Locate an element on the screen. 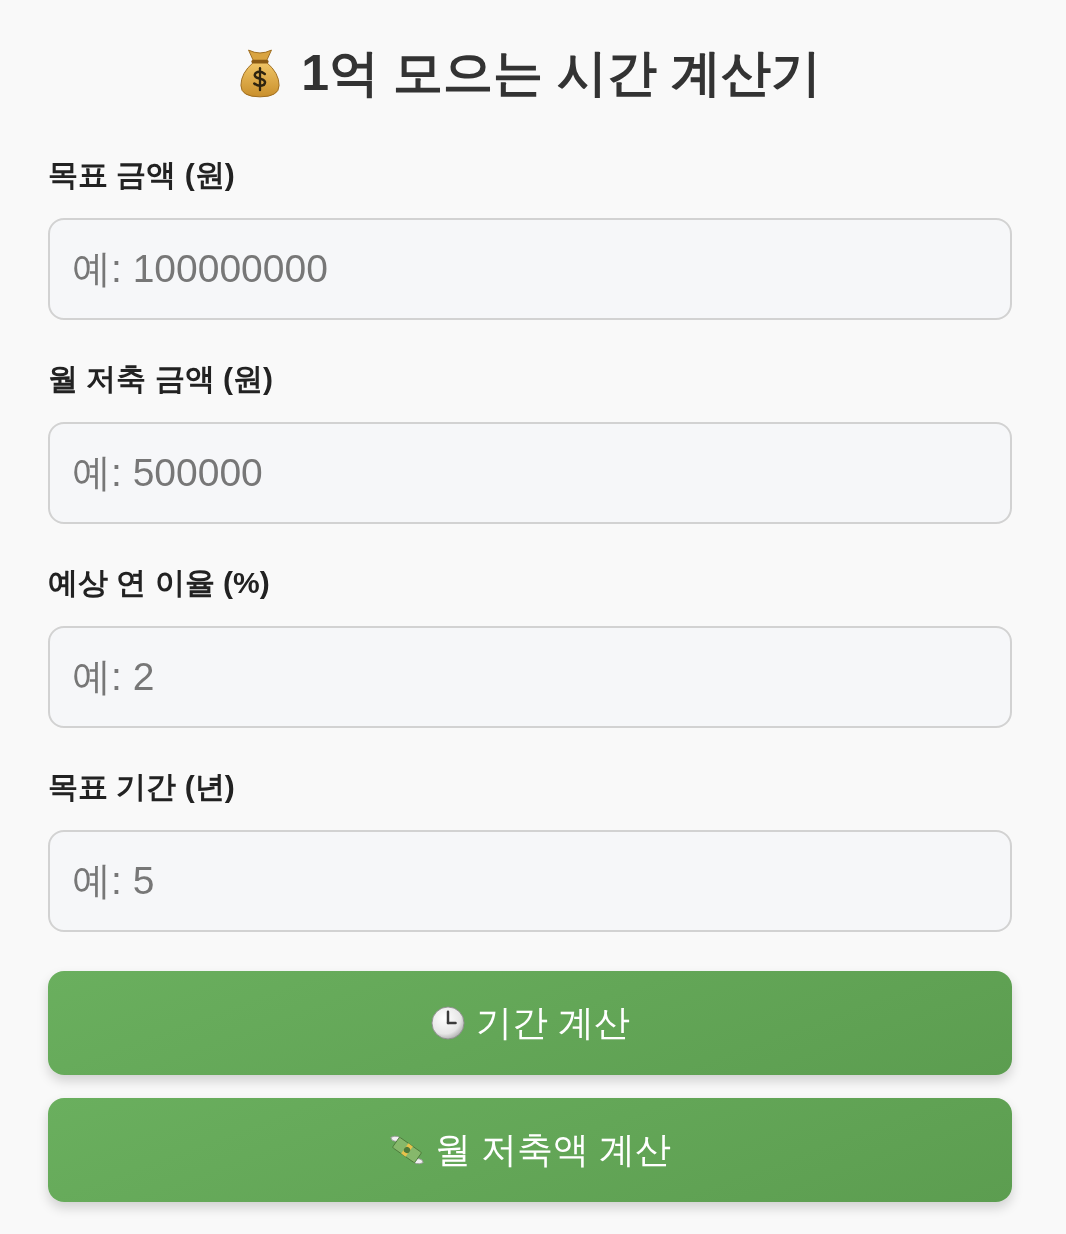 The height and width of the screenshot is (1234, 1066). field-label: 월 저축 금액 (원) is located at coordinates (160, 379).